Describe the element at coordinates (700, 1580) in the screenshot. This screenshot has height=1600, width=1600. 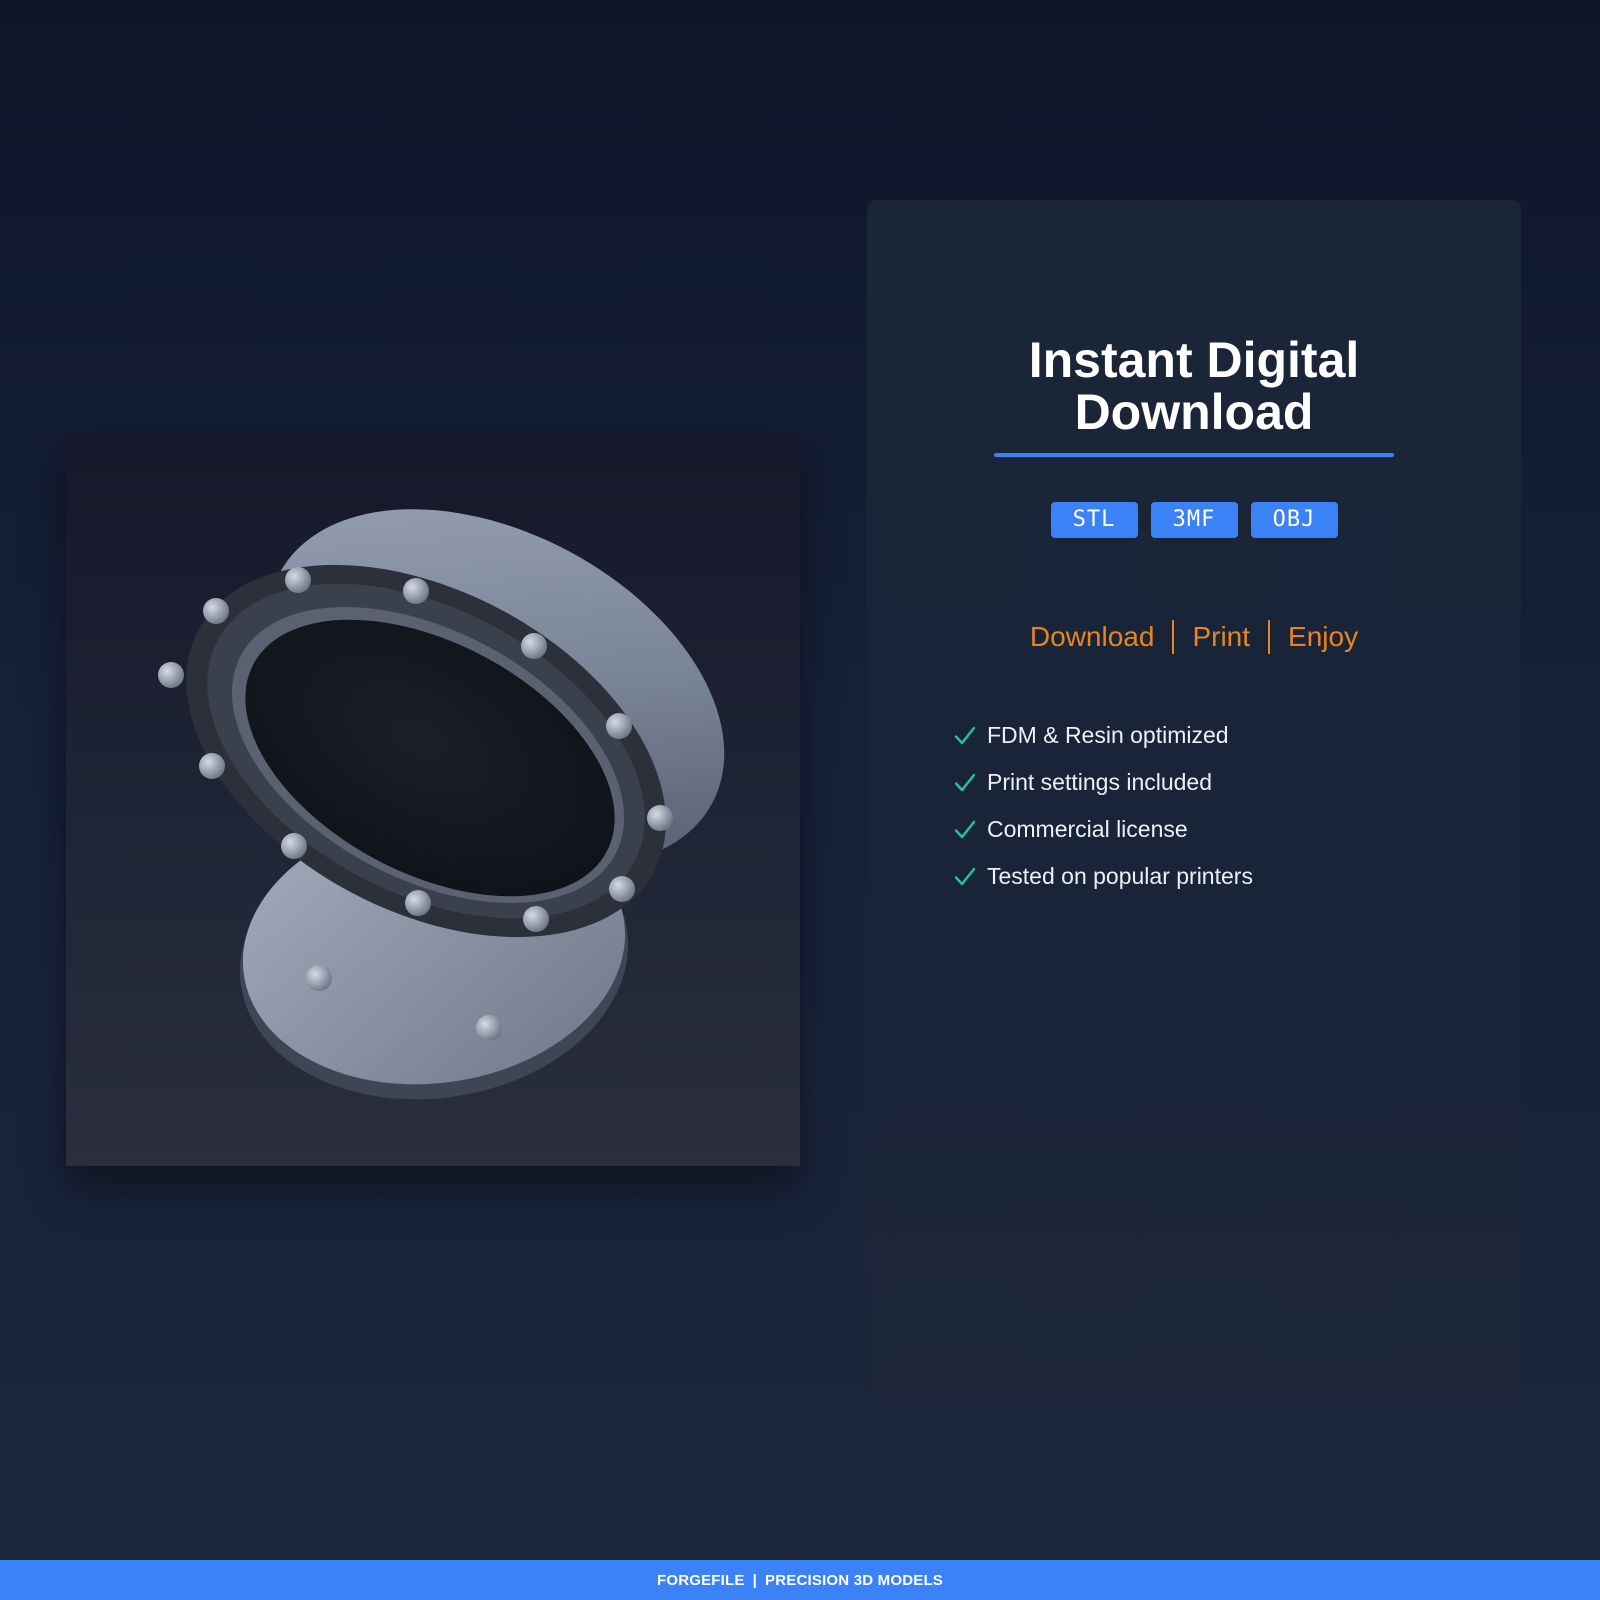
I see `footer-brand: FORGEFILE` at that location.